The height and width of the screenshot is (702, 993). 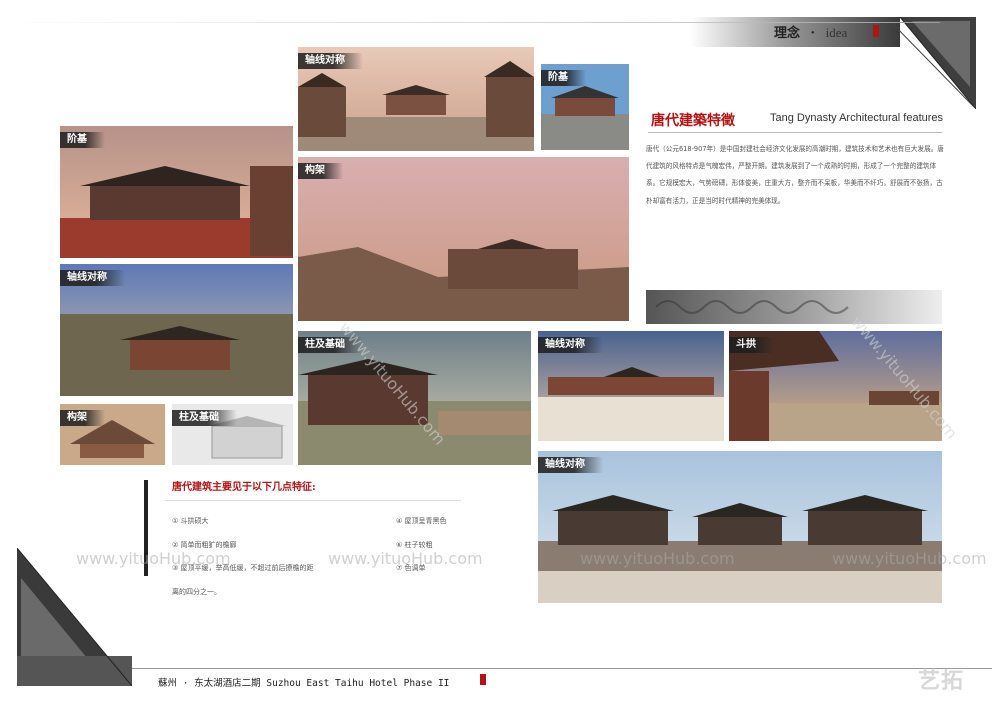 What do you see at coordinates (190, 521) in the screenshot?
I see `feature-item: ① 斗拱硕大` at bounding box center [190, 521].